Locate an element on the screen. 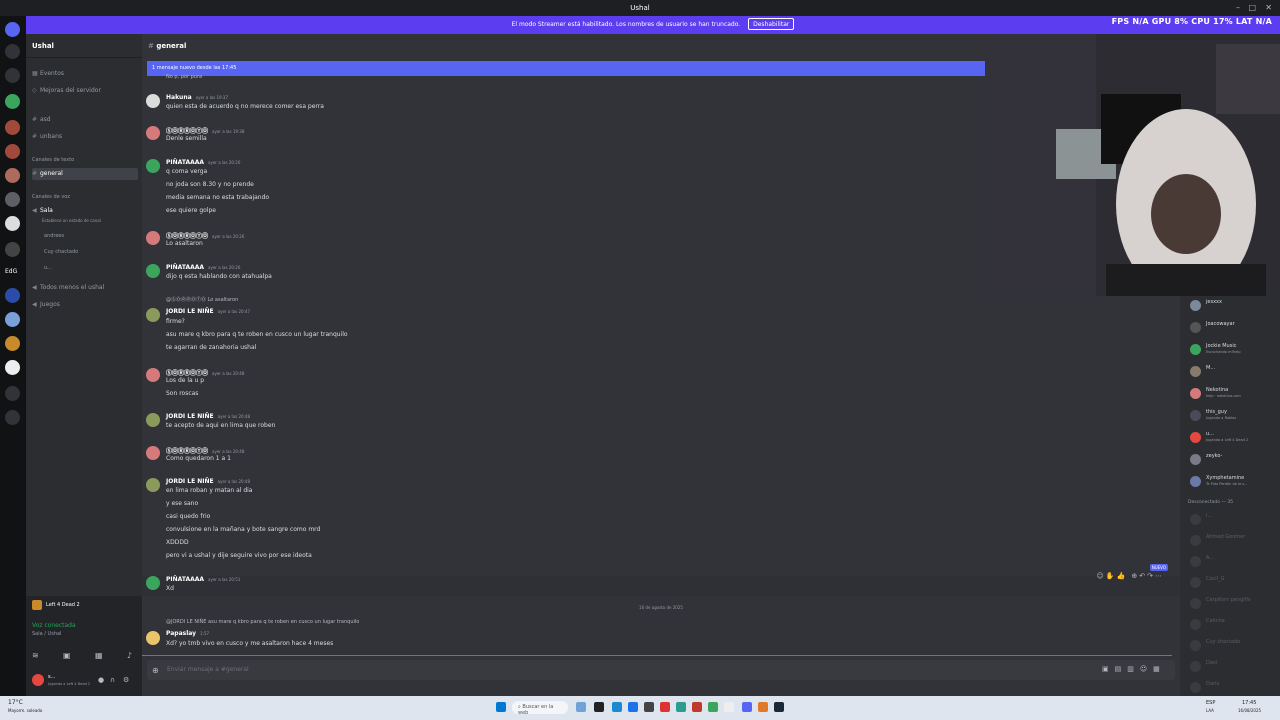  headphones-icon: ∩ is located at coordinates (112, 680).